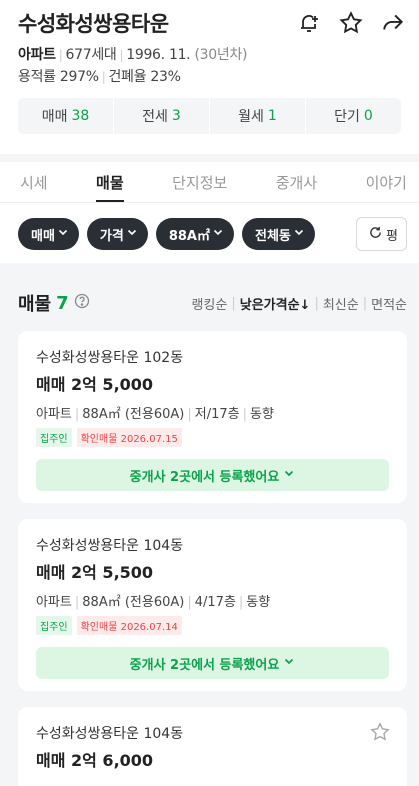 This screenshot has width=419, height=786. What do you see at coordinates (110, 182) in the screenshot?
I see `tab-listings: 매물` at bounding box center [110, 182].